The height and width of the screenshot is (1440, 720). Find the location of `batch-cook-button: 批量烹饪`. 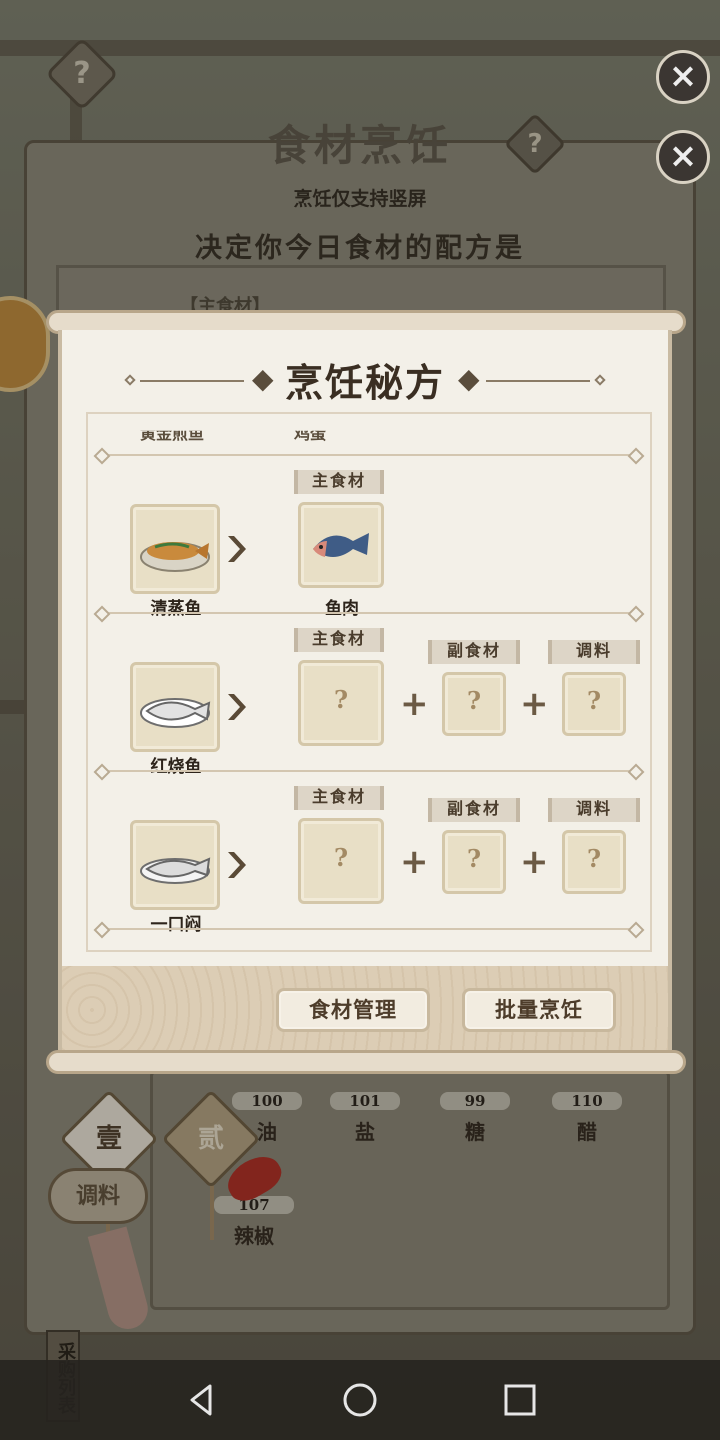

batch-cook-button: 批量烹饪 is located at coordinates (539, 1010).